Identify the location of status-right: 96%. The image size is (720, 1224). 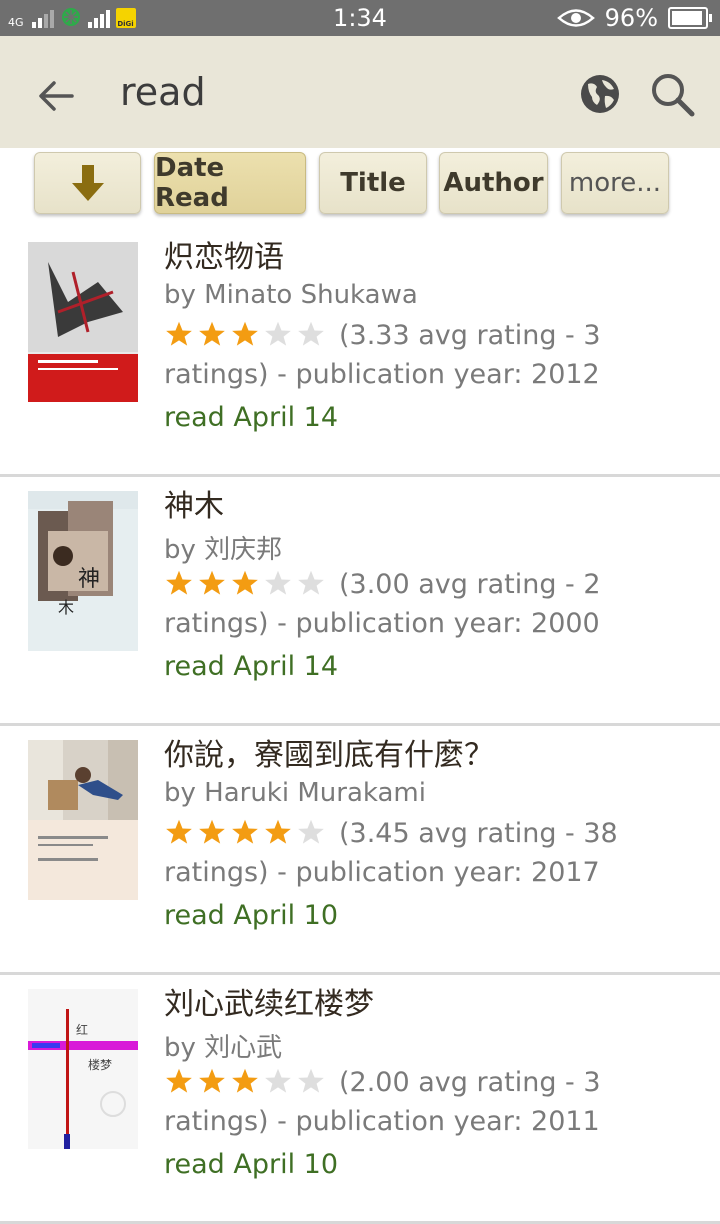
(634, 18).